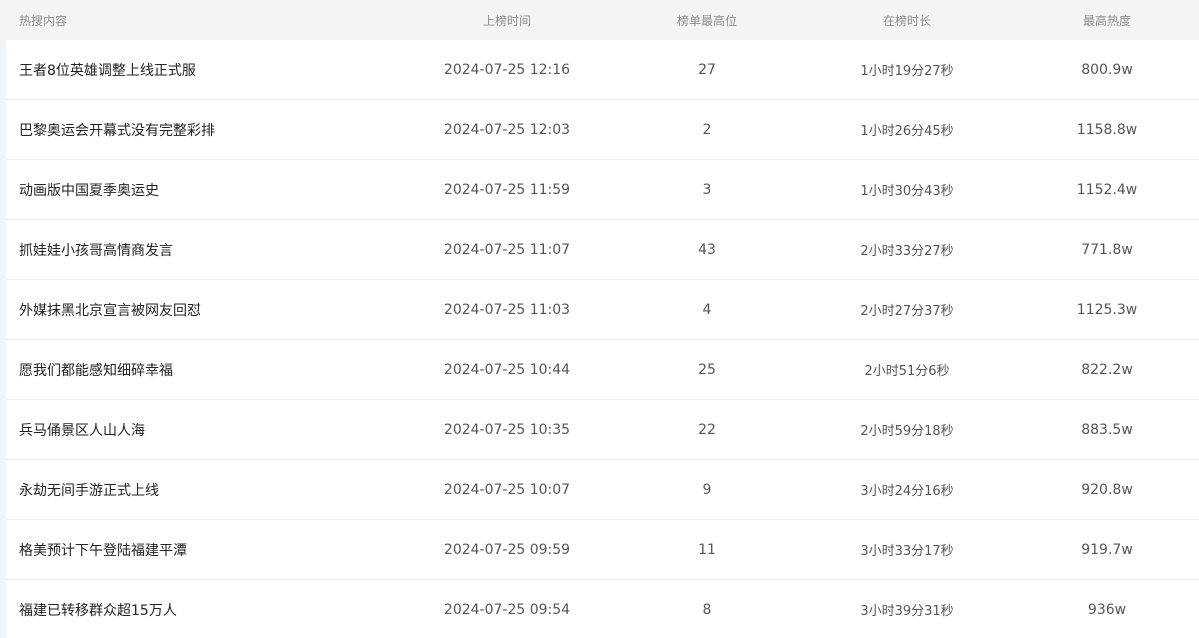  What do you see at coordinates (1107, 129) in the screenshot?
I see `row-heat: 1158.8w` at bounding box center [1107, 129].